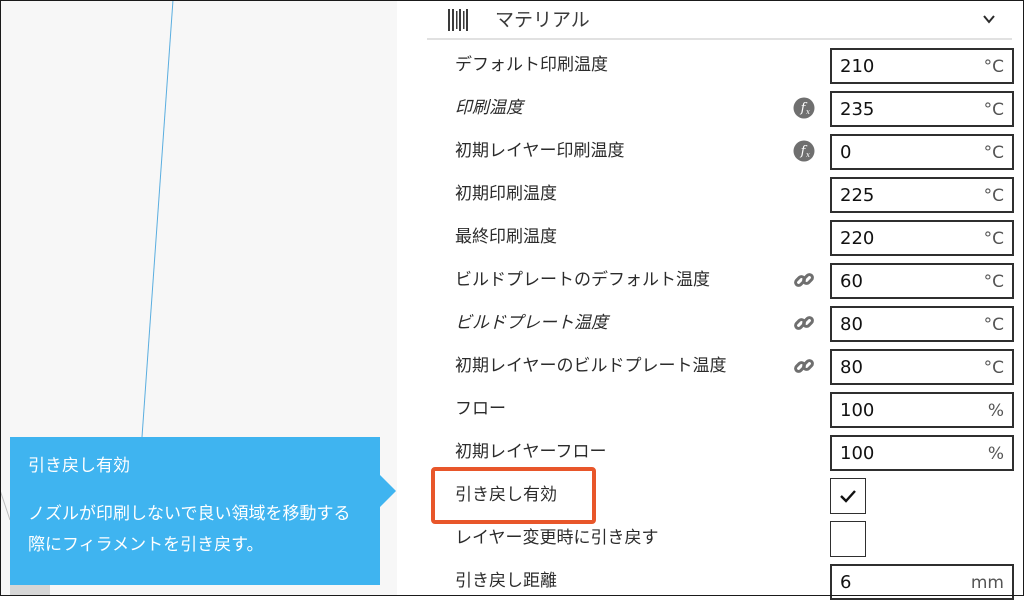 The width and height of the screenshot is (1024, 603). Describe the element at coordinates (846, 152) in the screenshot. I see `setting-value: 0` at that location.